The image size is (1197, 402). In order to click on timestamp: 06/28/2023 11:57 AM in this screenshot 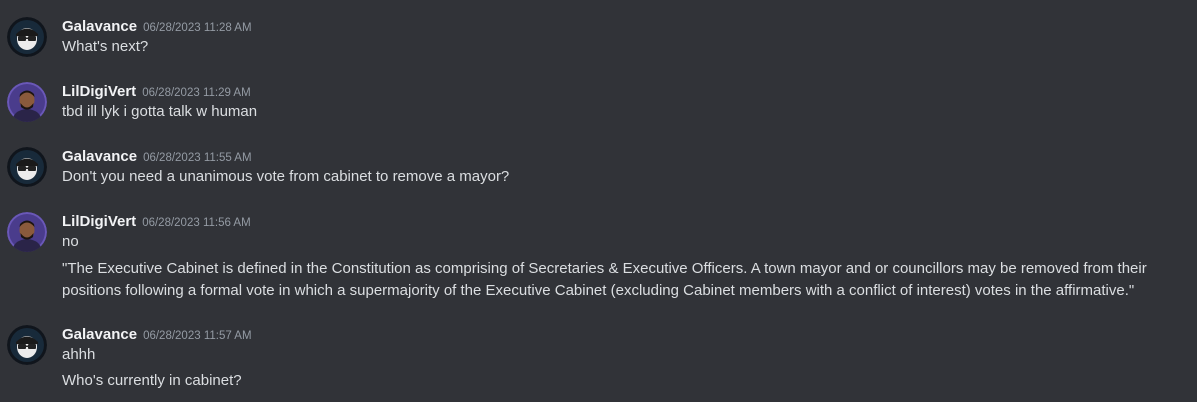, I will do `click(197, 336)`.